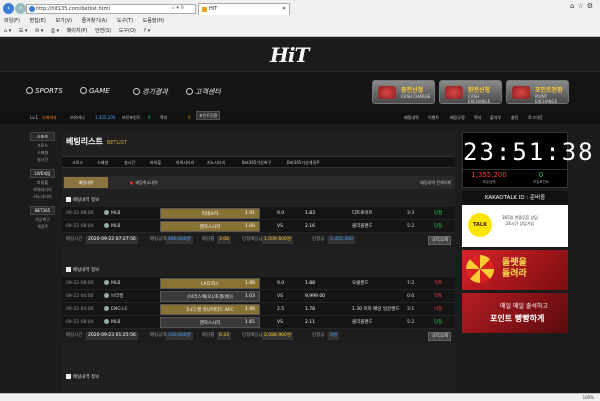 Image resolution: width=600 pixels, height=401 pixels. I want to click on sidebar-item-kinoladder: 키노사다리, so click(42, 196).